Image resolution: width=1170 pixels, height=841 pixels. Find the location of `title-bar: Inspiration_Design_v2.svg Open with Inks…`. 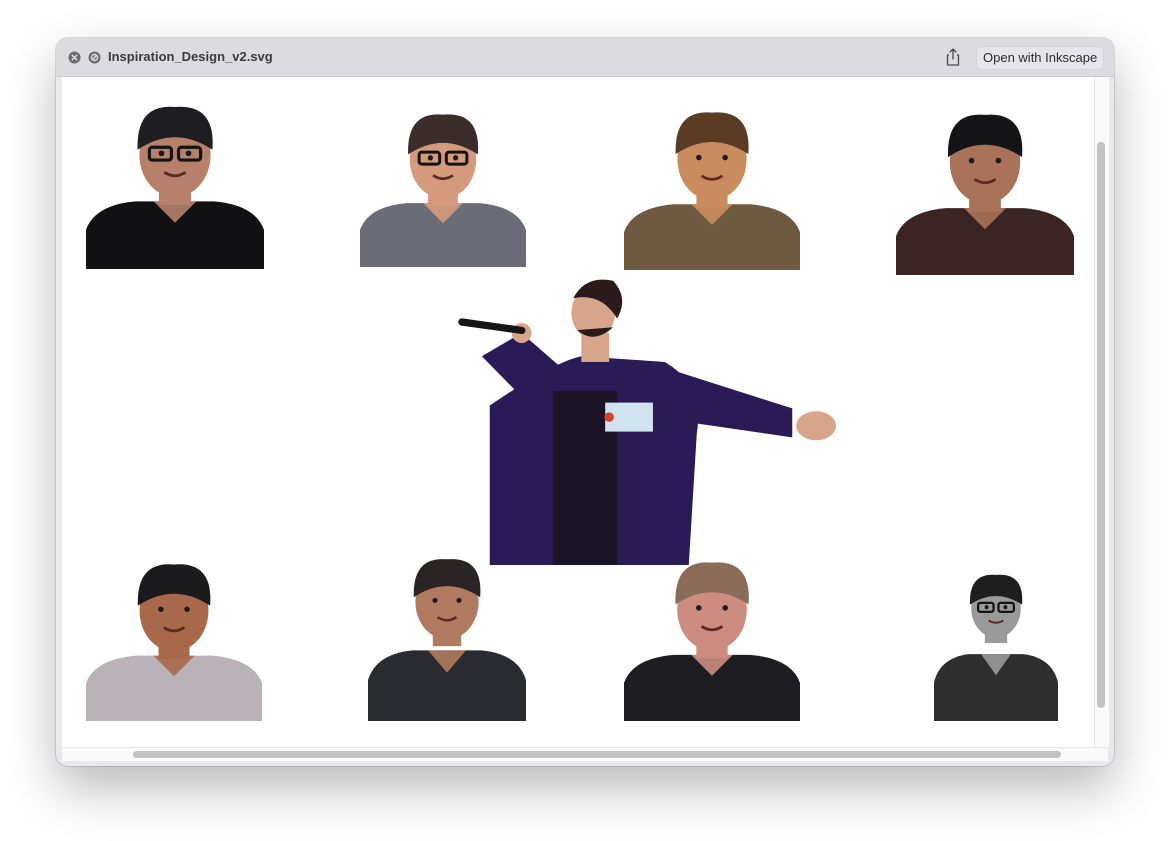

title-bar: Inspiration_Design_v2.svg Open with Inks… is located at coordinates (585, 57).